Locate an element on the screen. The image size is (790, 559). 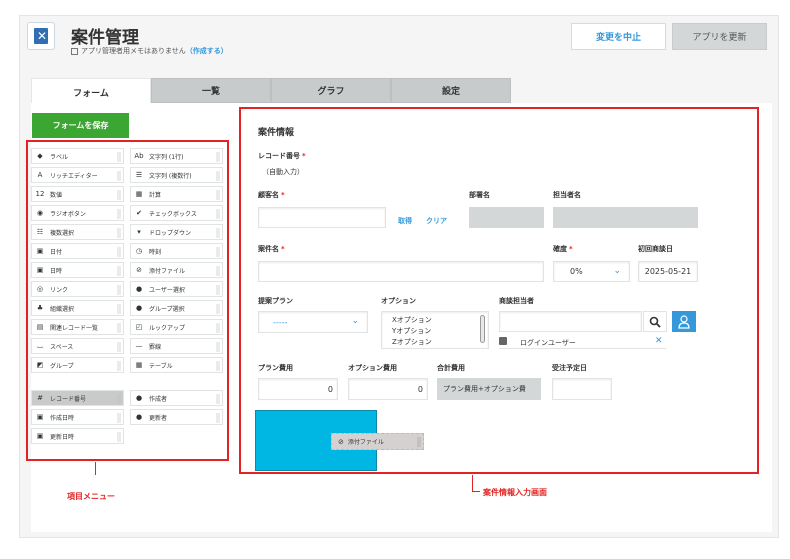
form-annotation-line-v is located at coordinates (472, 483).